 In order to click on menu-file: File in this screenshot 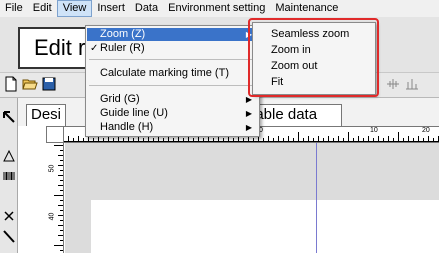, I will do `click(14, 8)`.